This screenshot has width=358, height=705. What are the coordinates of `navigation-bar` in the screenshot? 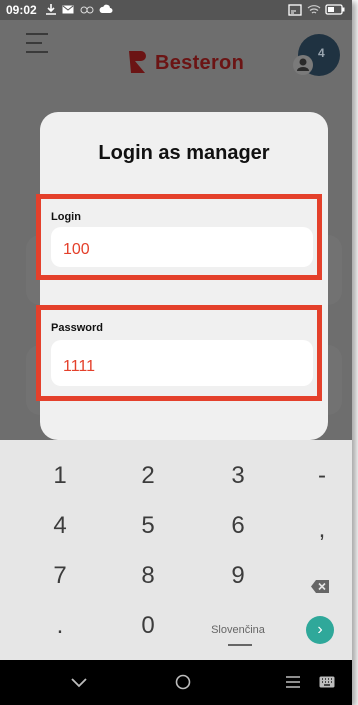 It's located at (176, 682).